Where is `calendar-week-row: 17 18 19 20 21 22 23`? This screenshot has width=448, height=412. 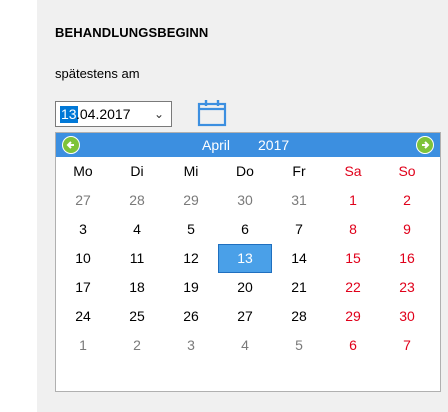
calendar-week-row: 17 18 19 20 21 22 23 is located at coordinates (248, 287).